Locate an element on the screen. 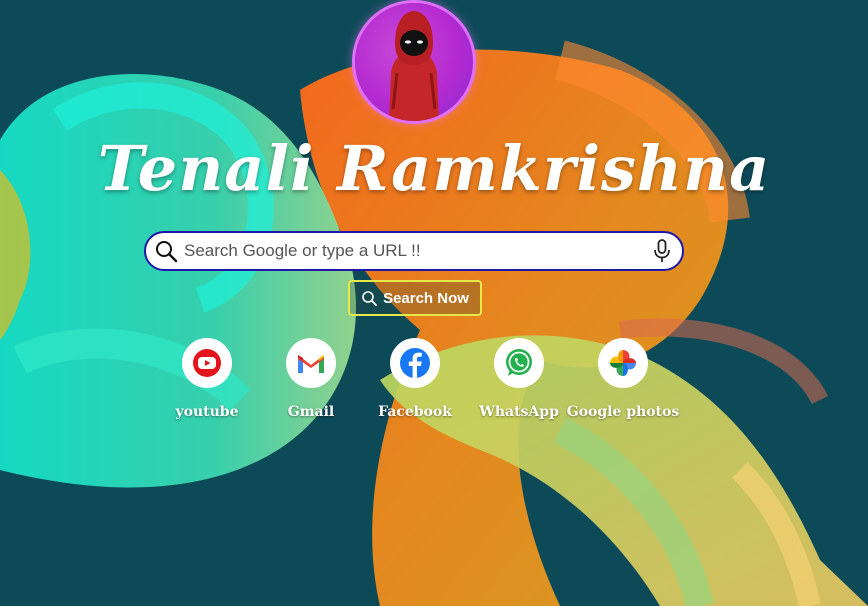  page-title: Tenali Ramkrishna is located at coordinates (434, 168).